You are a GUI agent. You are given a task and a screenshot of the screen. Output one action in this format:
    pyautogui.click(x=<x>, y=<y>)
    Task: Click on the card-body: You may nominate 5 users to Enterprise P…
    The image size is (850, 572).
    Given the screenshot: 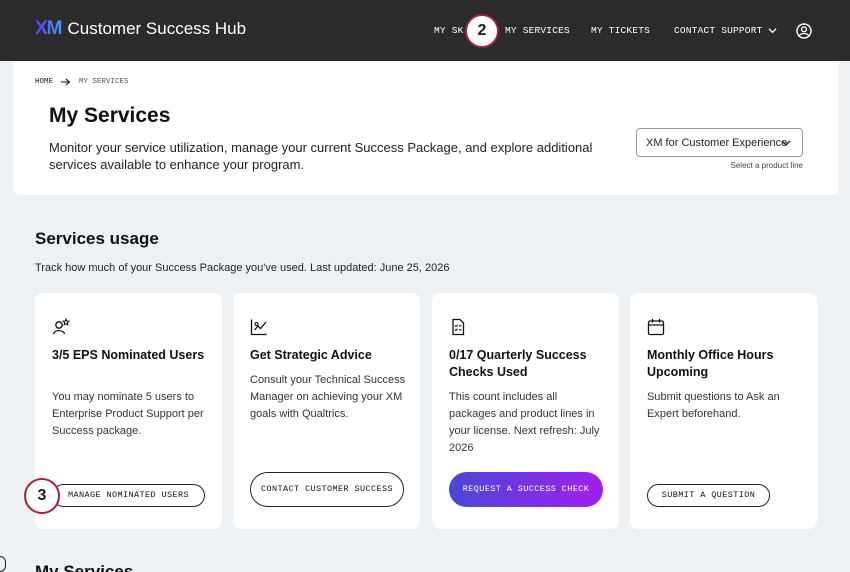 What is the action you would take?
    pyautogui.click(x=128, y=414)
    